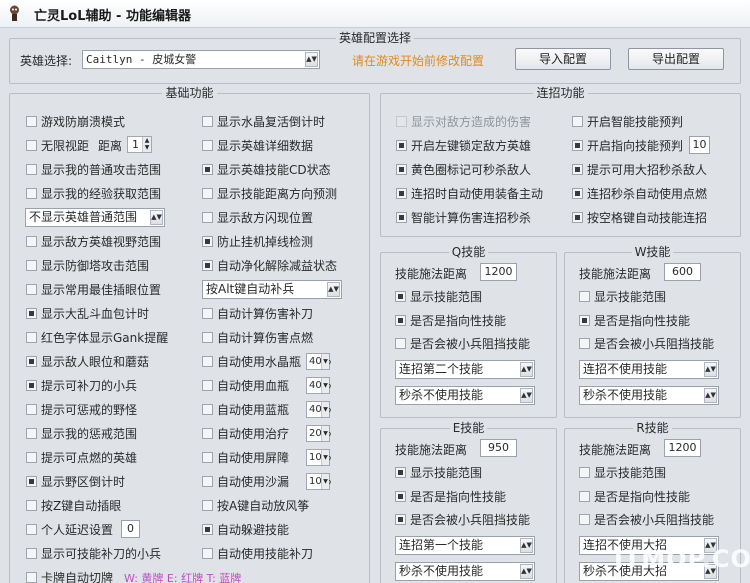  Describe the element at coordinates (682, 448) in the screenshot. I see `r-skill-range-input: 1200` at that location.